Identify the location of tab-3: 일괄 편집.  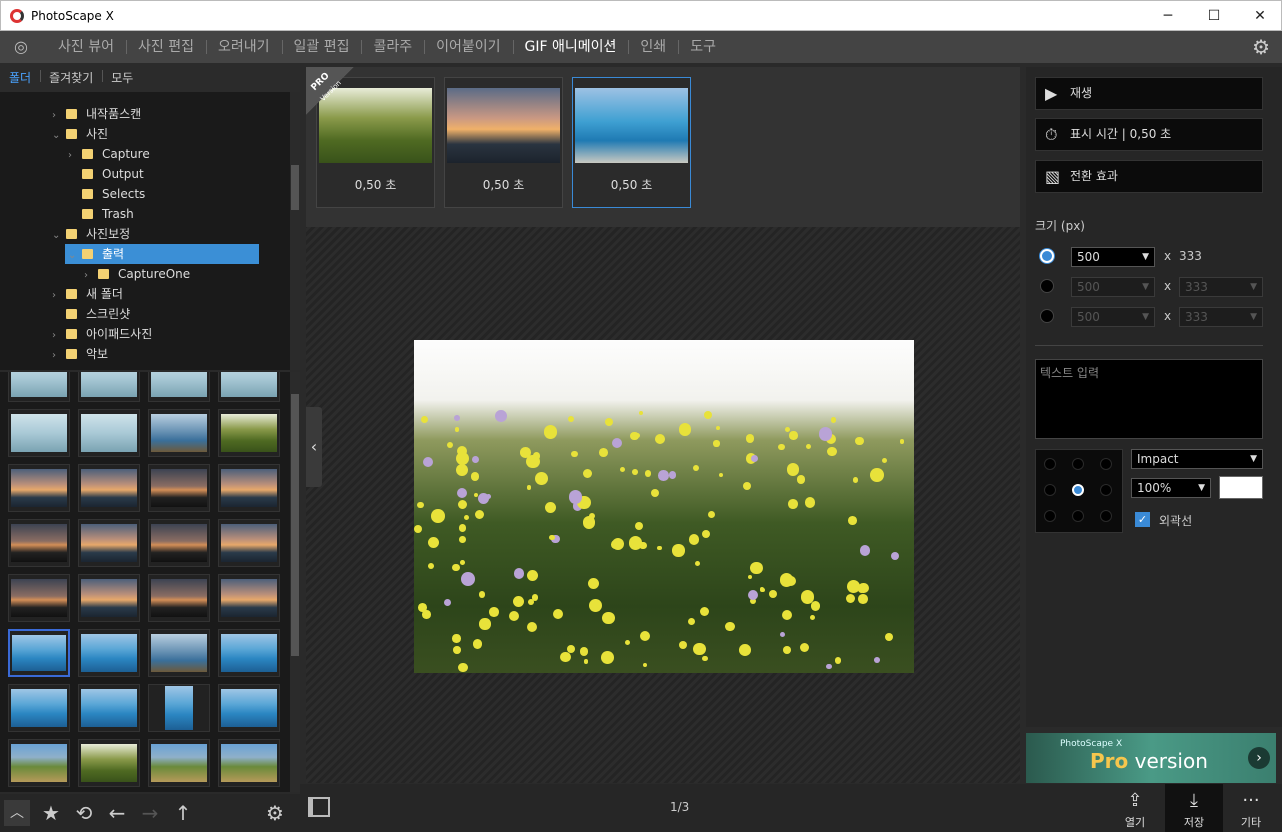
(321, 47).